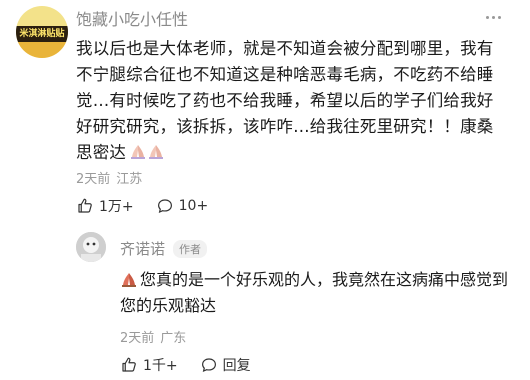  I want to click on reply-username-row: 齐诺诺 作者, so click(164, 248).